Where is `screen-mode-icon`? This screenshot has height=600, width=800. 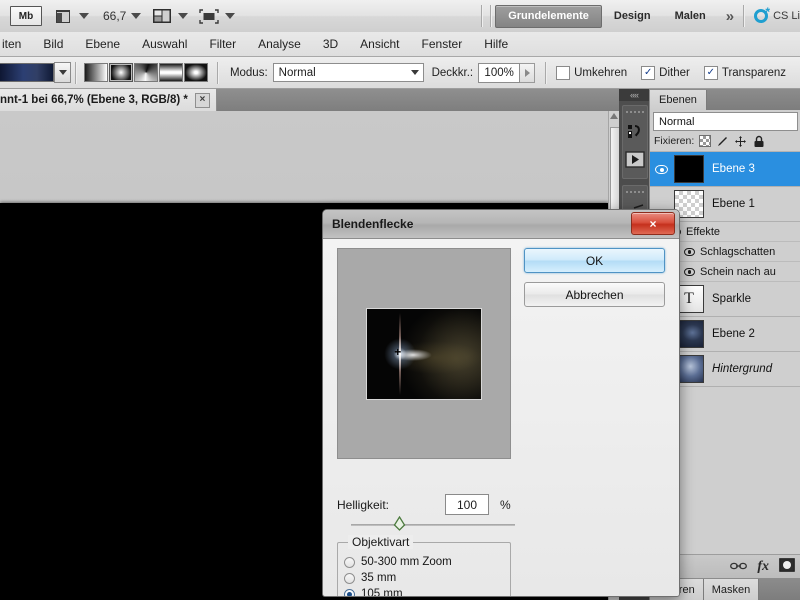
screen-mode-icon is located at coordinates (209, 16).